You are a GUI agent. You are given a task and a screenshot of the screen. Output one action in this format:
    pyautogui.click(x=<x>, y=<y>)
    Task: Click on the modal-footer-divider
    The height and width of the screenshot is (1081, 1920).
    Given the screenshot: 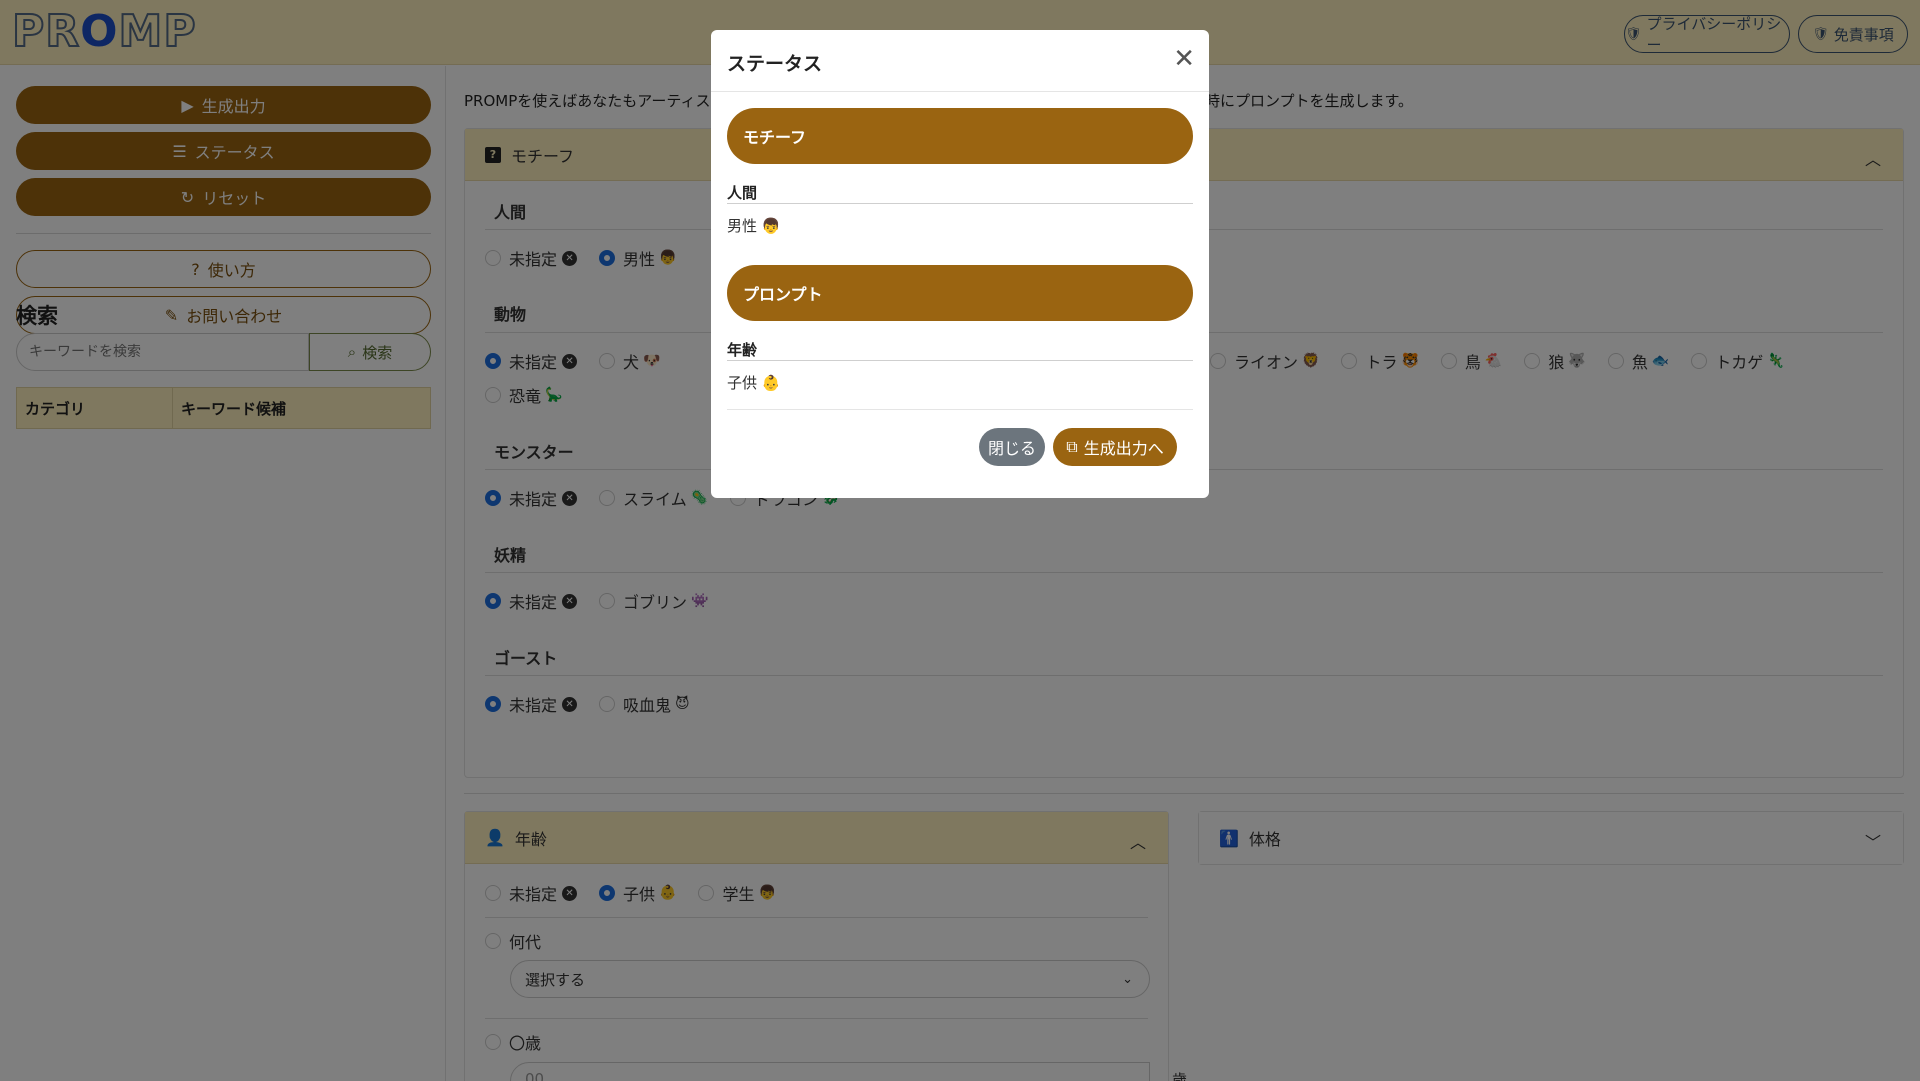 What is the action you would take?
    pyautogui.click(x=960, y=409)
    